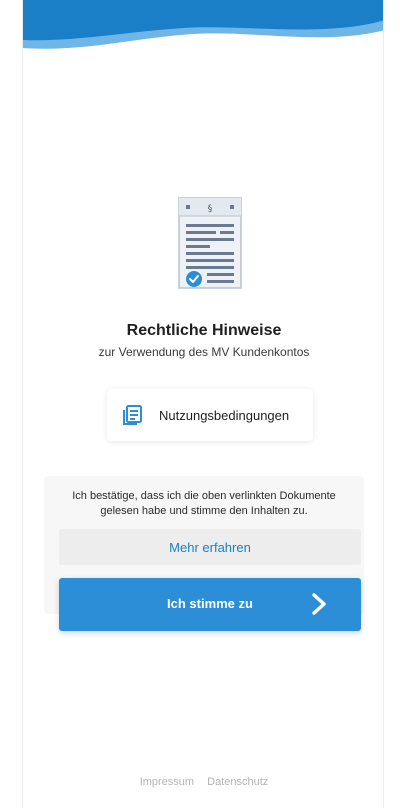 This screenshot has height=808, width=400. I want to click on terms-of-use-link: Nutzungsbedingungen, so click(210, 415).